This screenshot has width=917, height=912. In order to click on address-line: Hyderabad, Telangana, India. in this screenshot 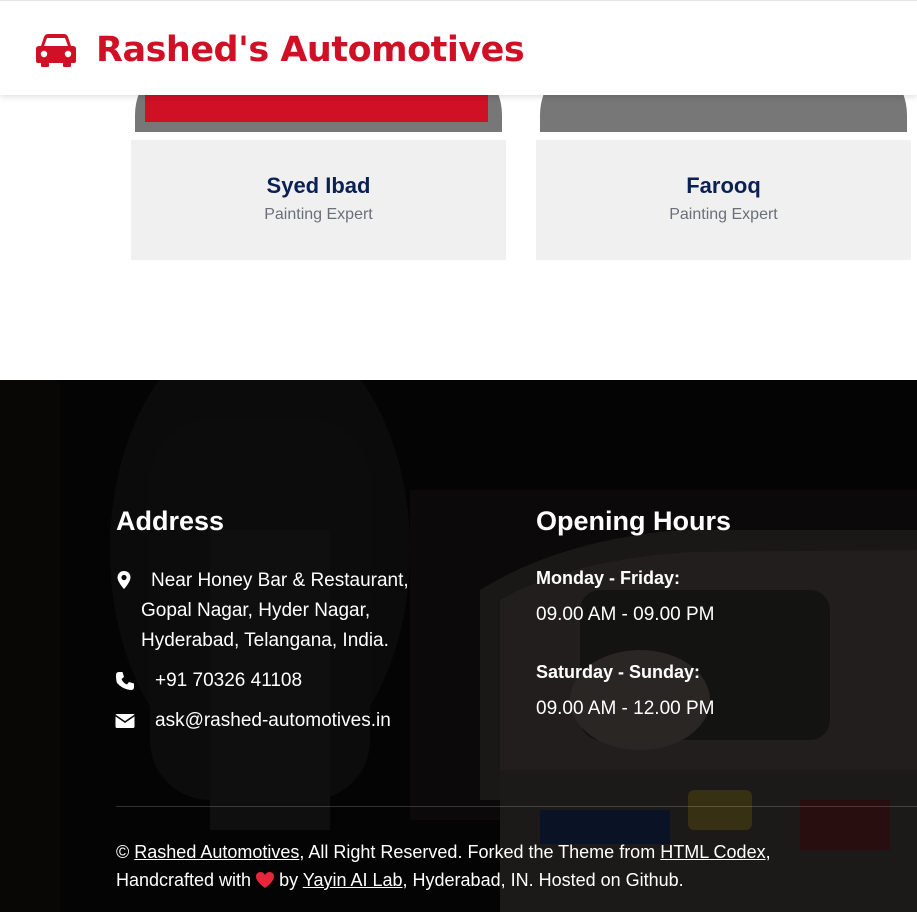, I will do `click(265, 640)`.